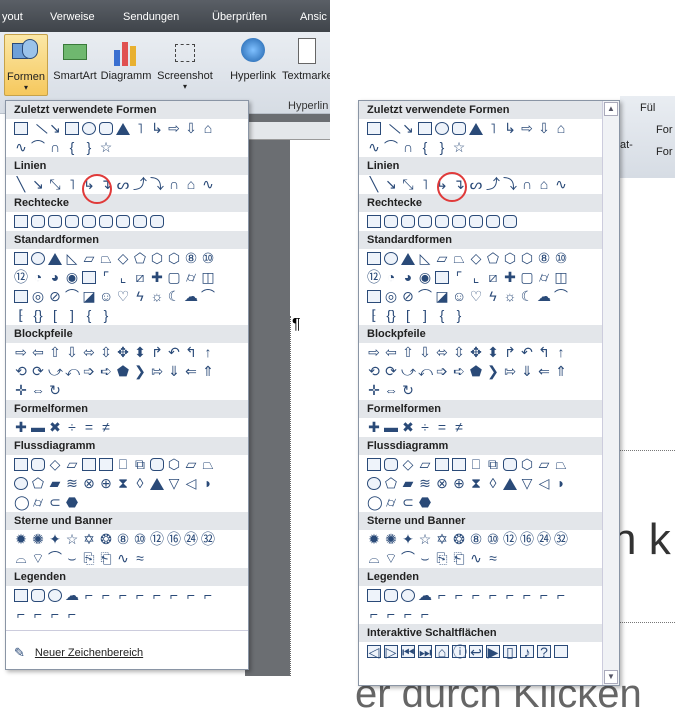  What do you see at coordinates (72, 595) in the screenshot?
I see `cloud-callout-shape: ☁` at bounding box center [72, 595].